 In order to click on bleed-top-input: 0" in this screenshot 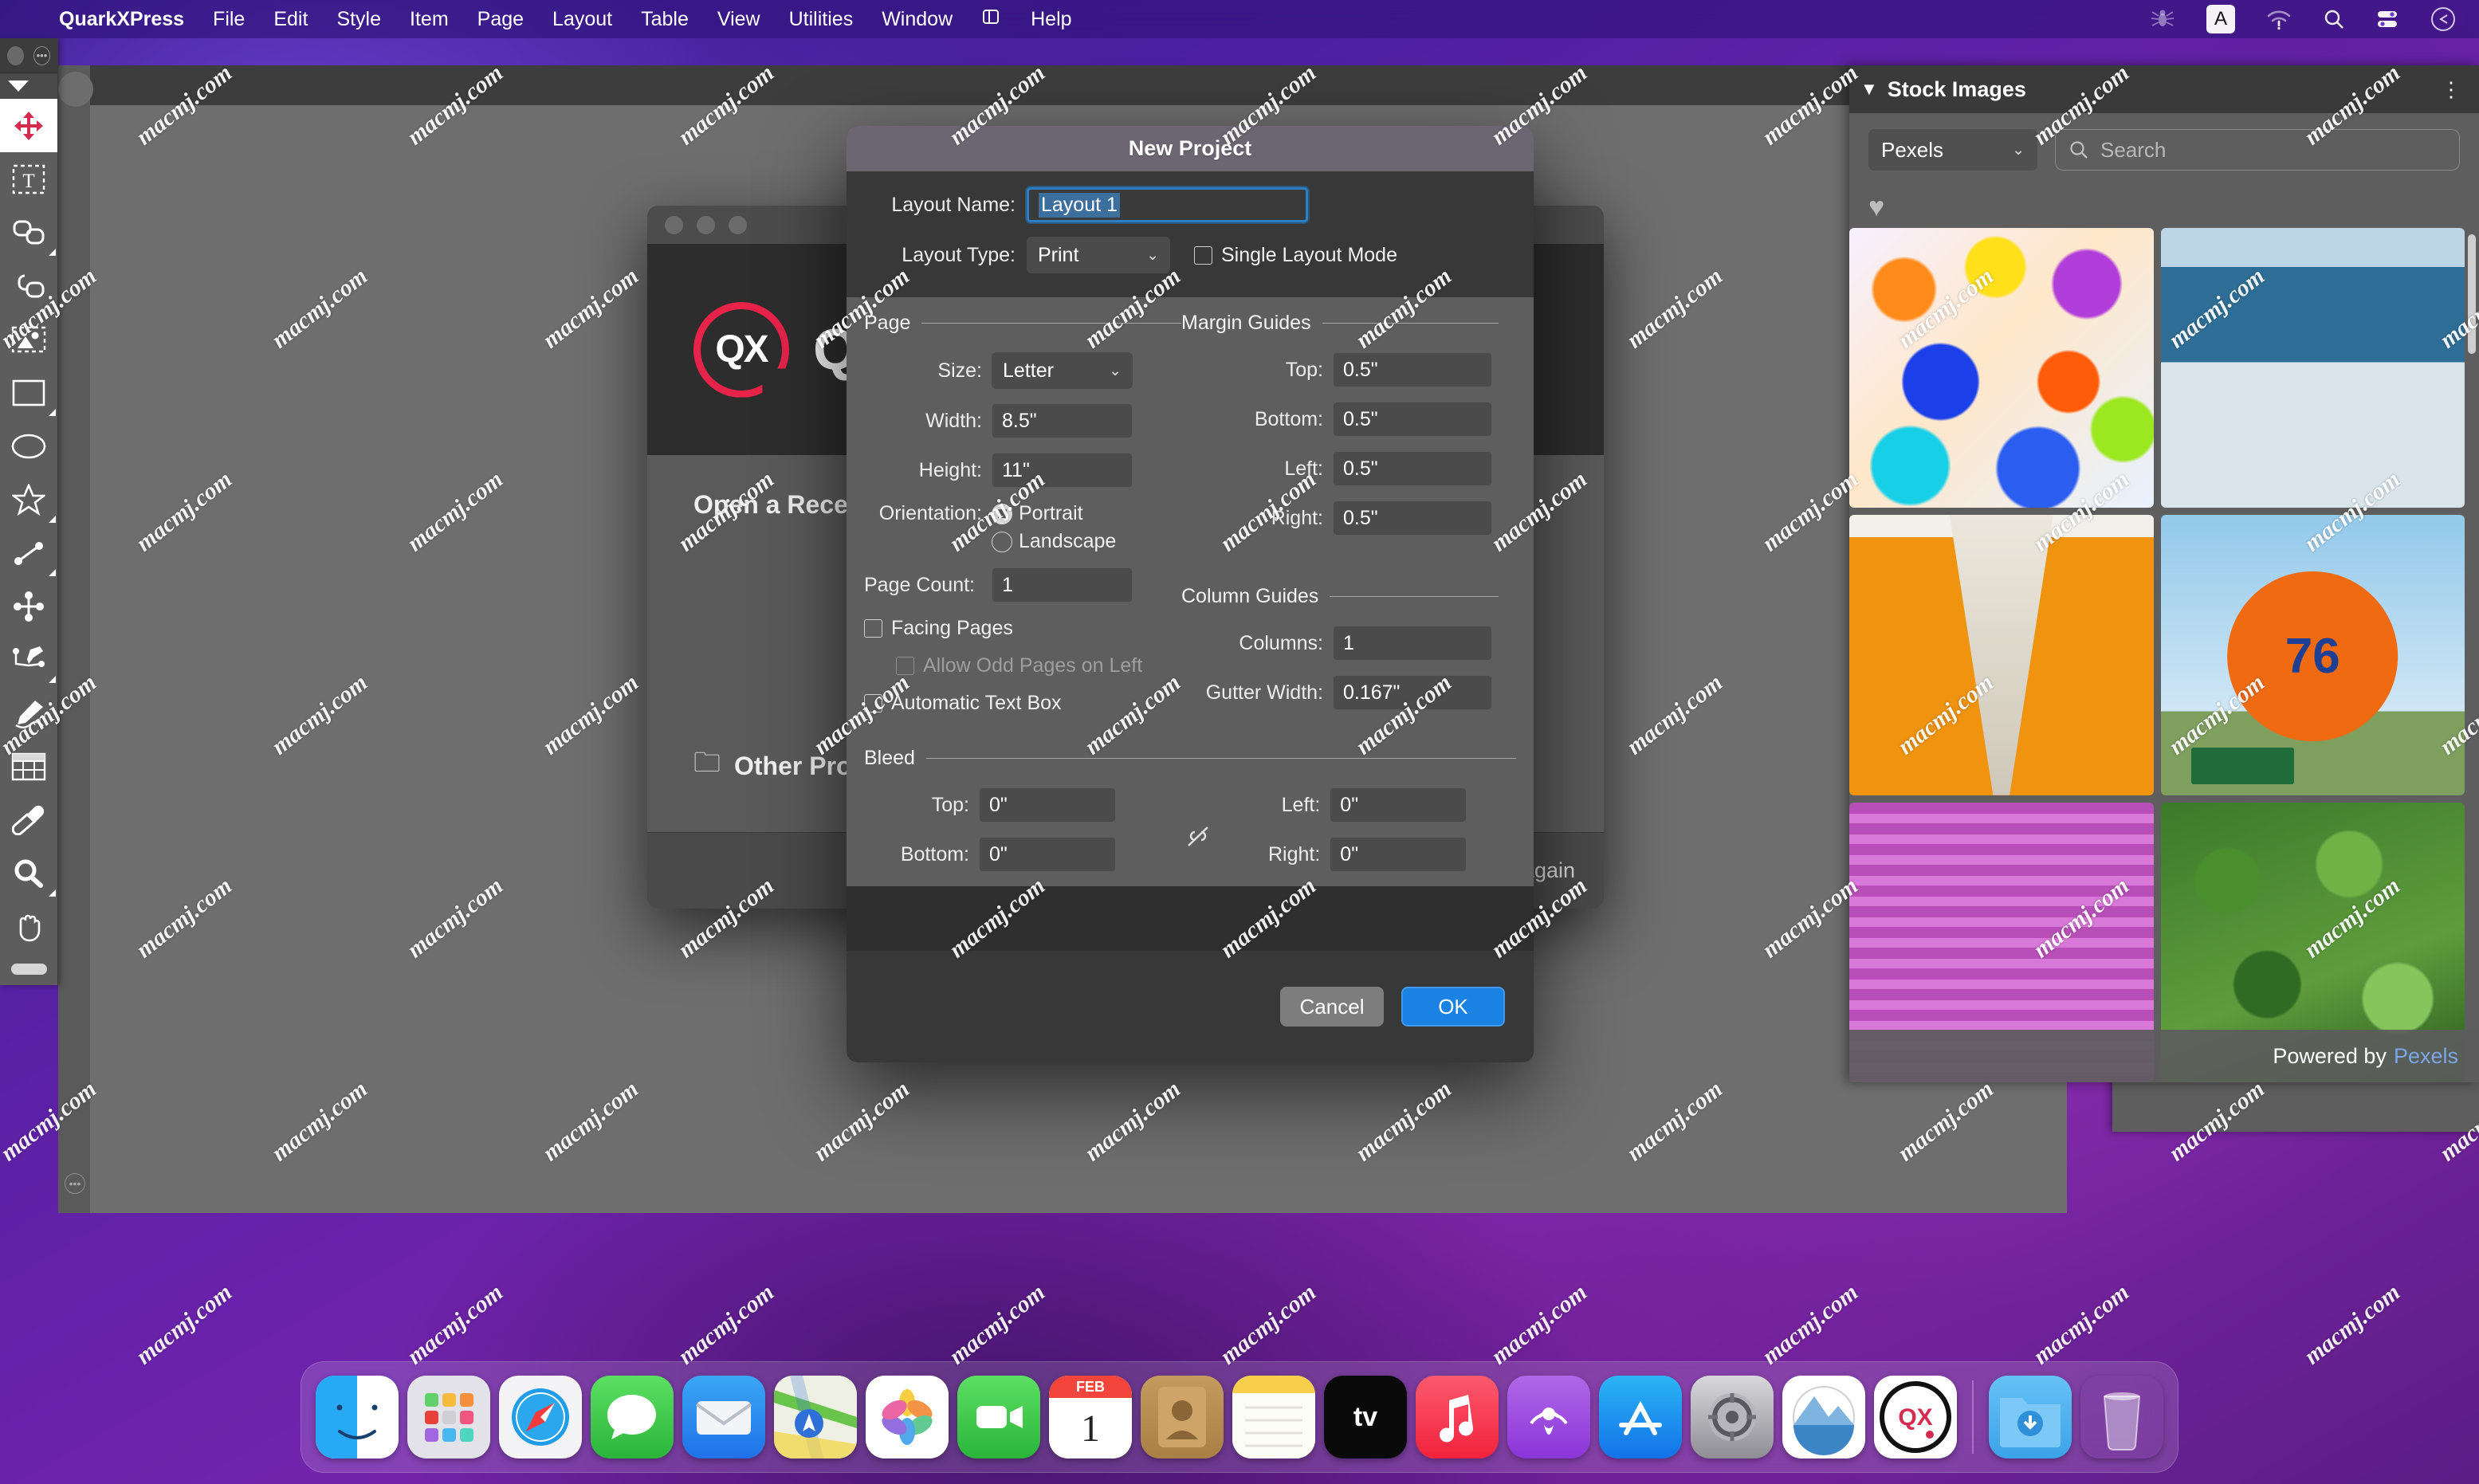, I will do `click(1048, 804)`.